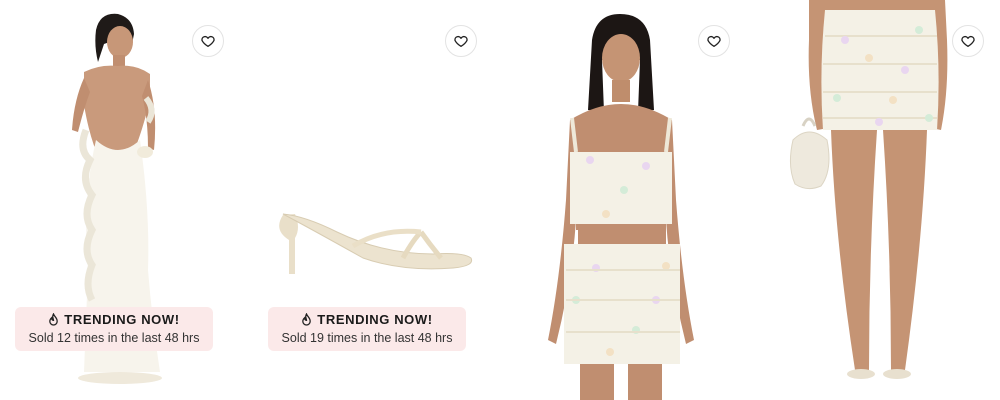 Image resolution: width=1000 pixels, height=400 pixels. Describe the element at coordinates (367, 338) in the screenshot. I see `trending-subtitle: Sold 19 times in the last 48 hrs` at that location.